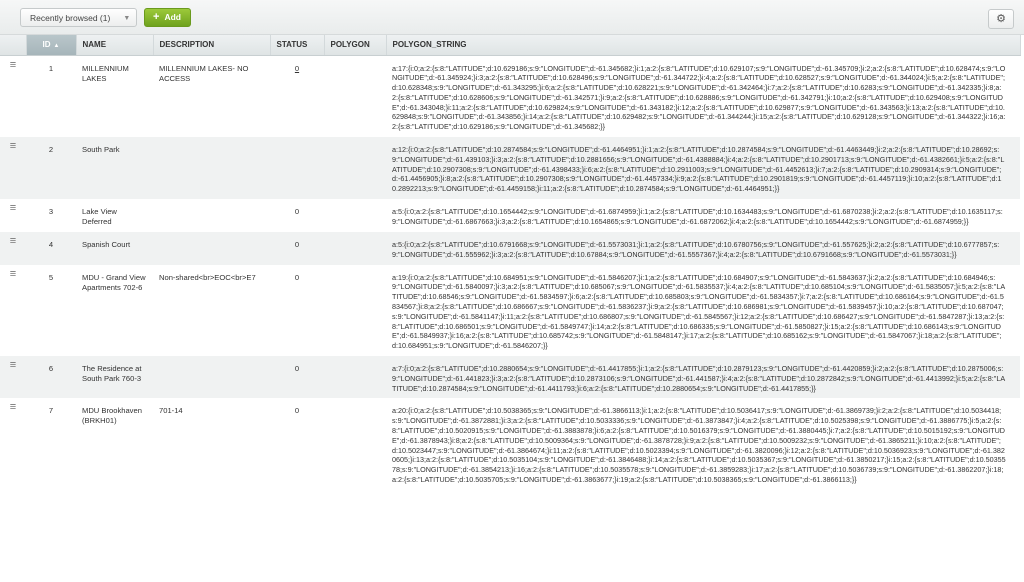 This screenshot has height=582, width=1024. I want to click on sort-asc-icon: ▲, so click(56, 46).